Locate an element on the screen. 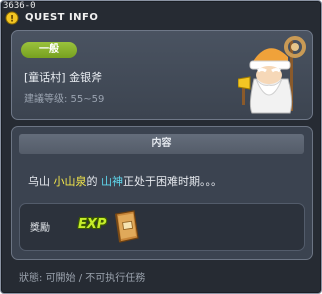 This screenshot has height=294, width=322. quest-title: [童话村] 金银斧 is located at coordinates (63, 77).